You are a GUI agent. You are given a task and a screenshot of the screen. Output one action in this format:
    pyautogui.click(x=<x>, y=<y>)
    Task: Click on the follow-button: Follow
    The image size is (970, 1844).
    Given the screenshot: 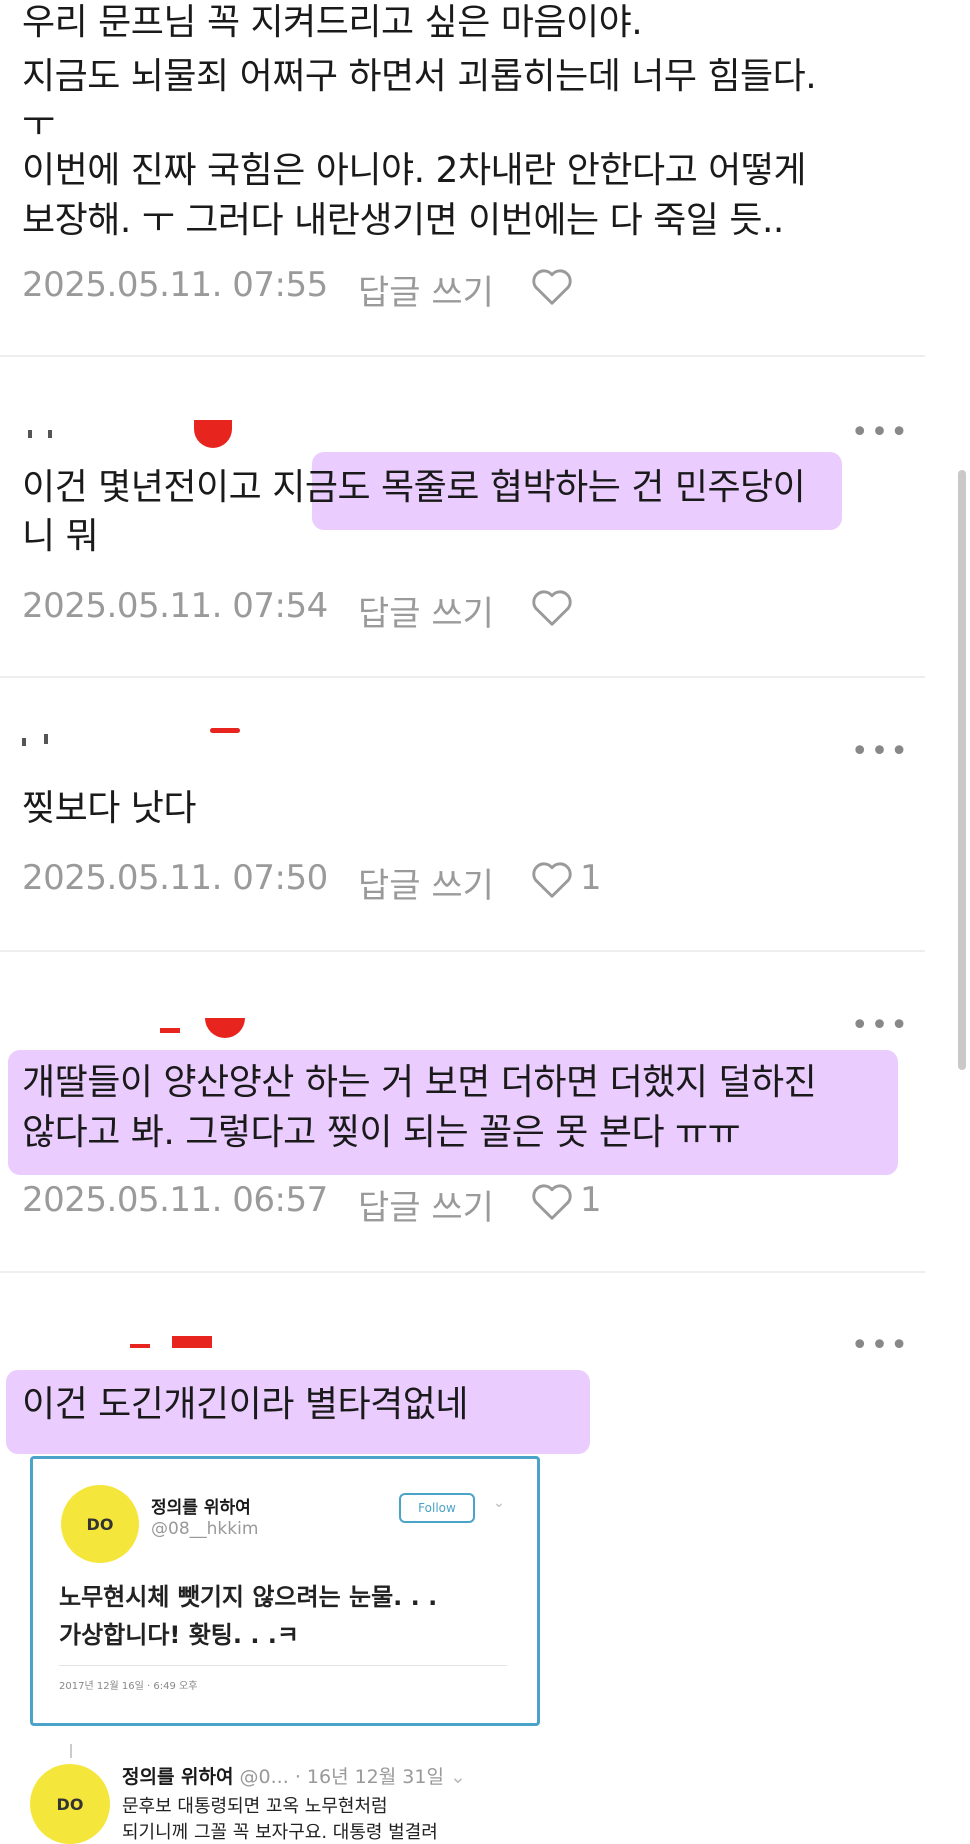 What is the action you would take?
    pyautogui.click(x=437, y=1508)
    